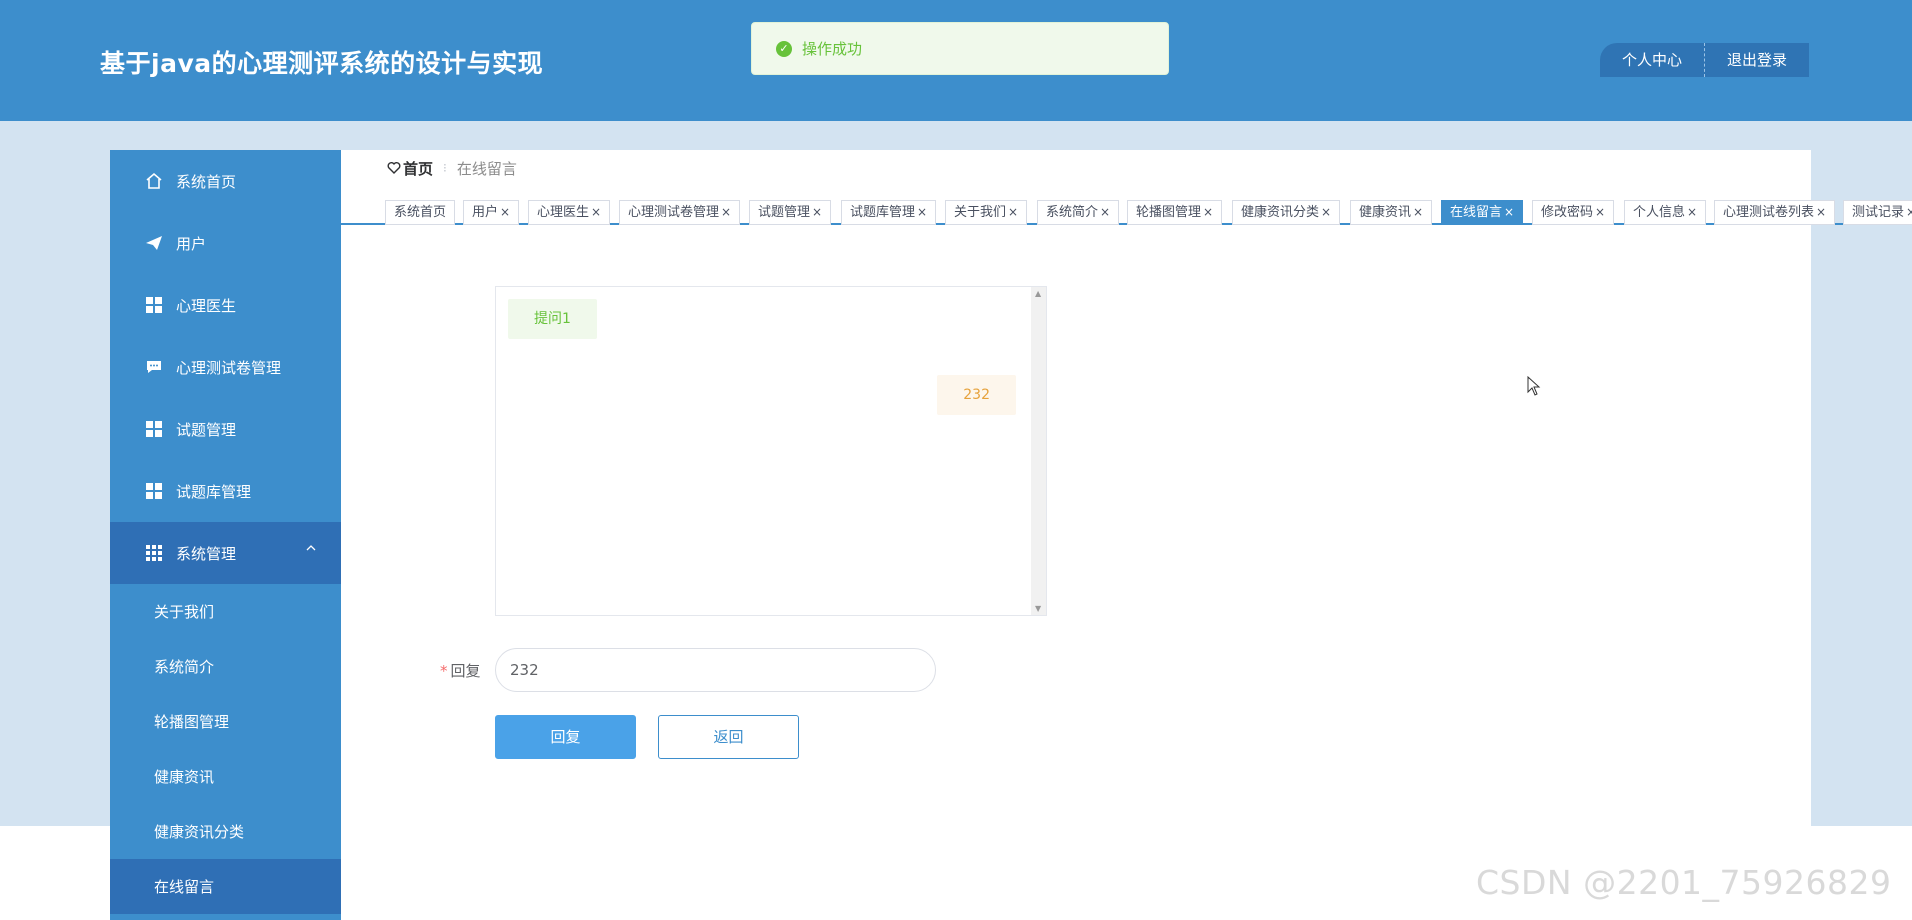  I want to click on answer-bubble: 232, so click(976, 395).